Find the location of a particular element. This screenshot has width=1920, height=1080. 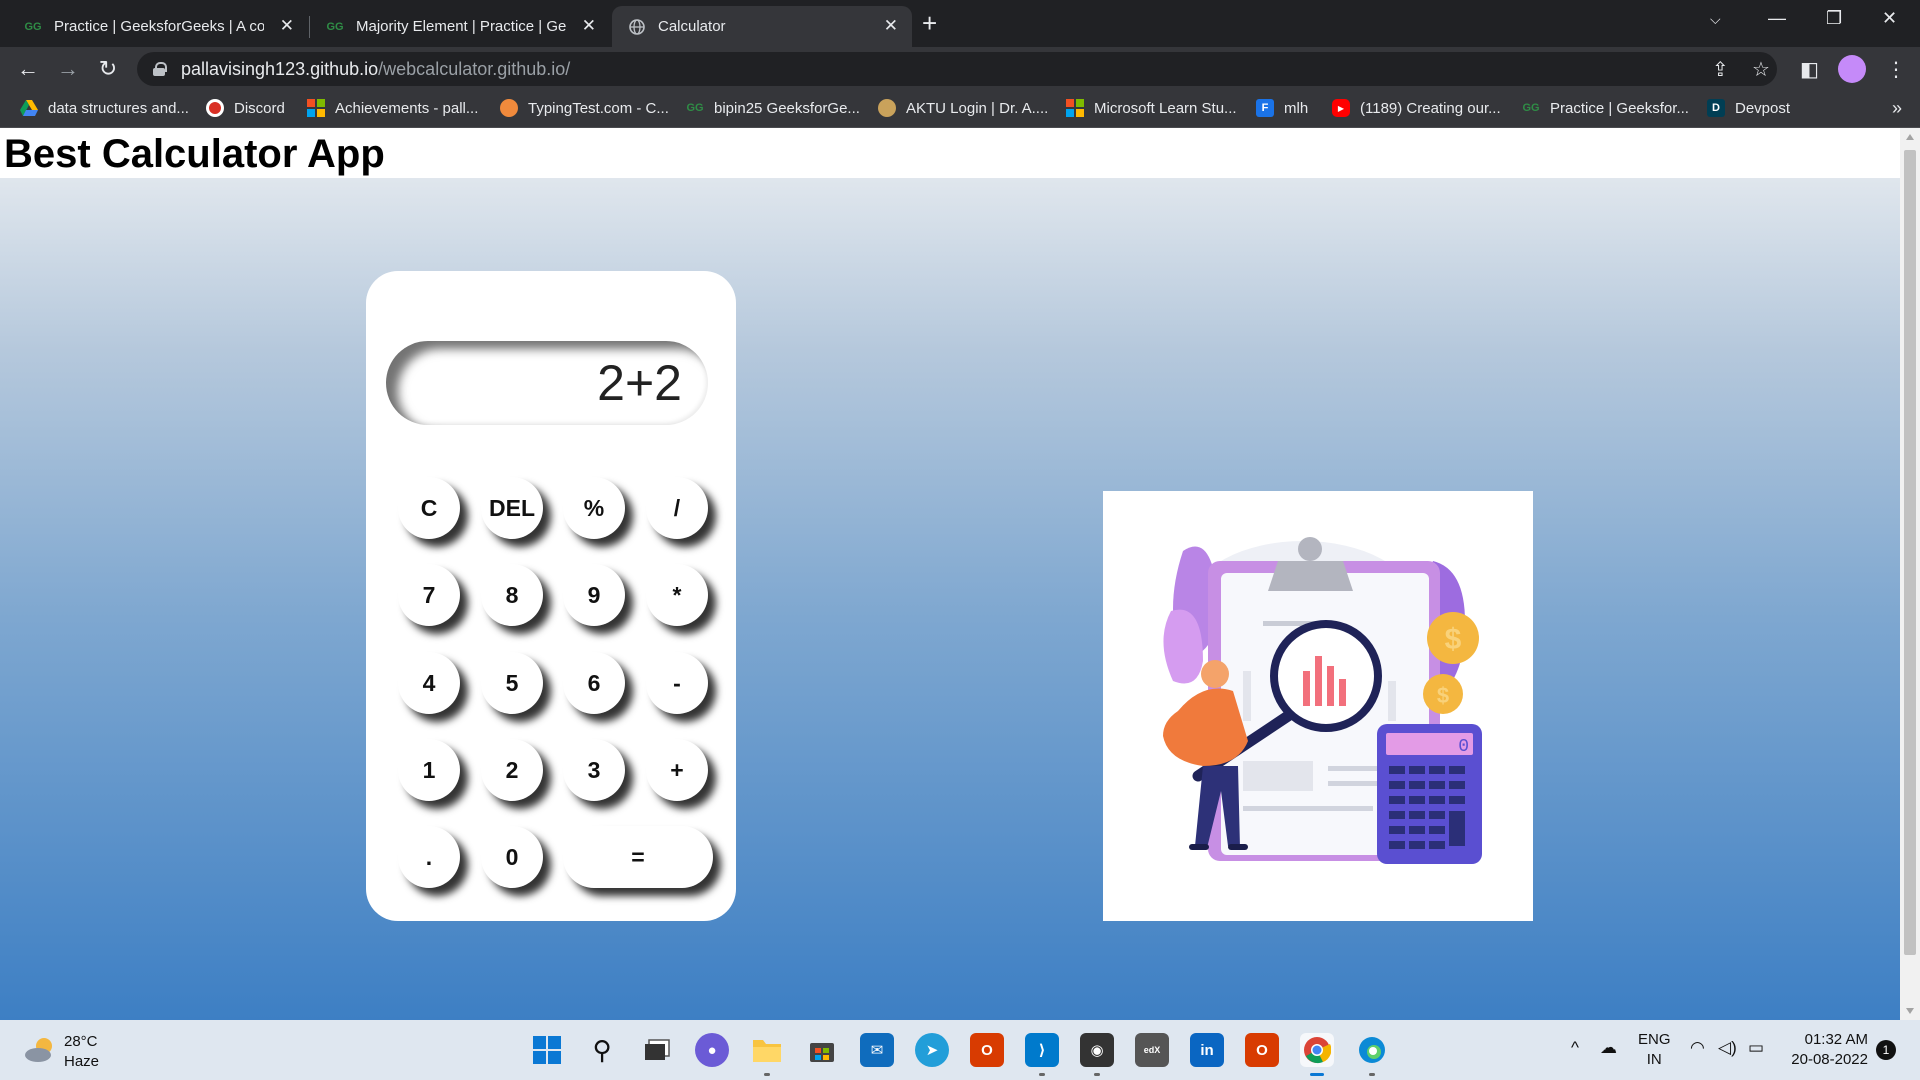

key-7: 7 is located at coordinates (429, 595).